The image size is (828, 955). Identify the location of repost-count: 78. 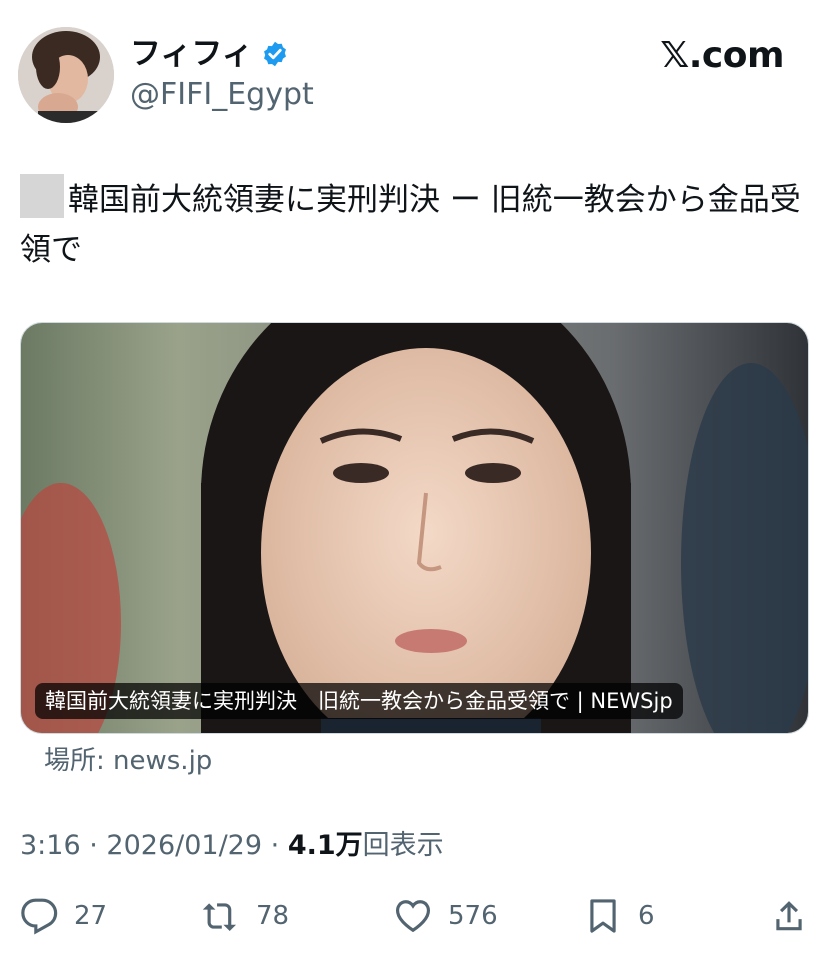
(273, 916).